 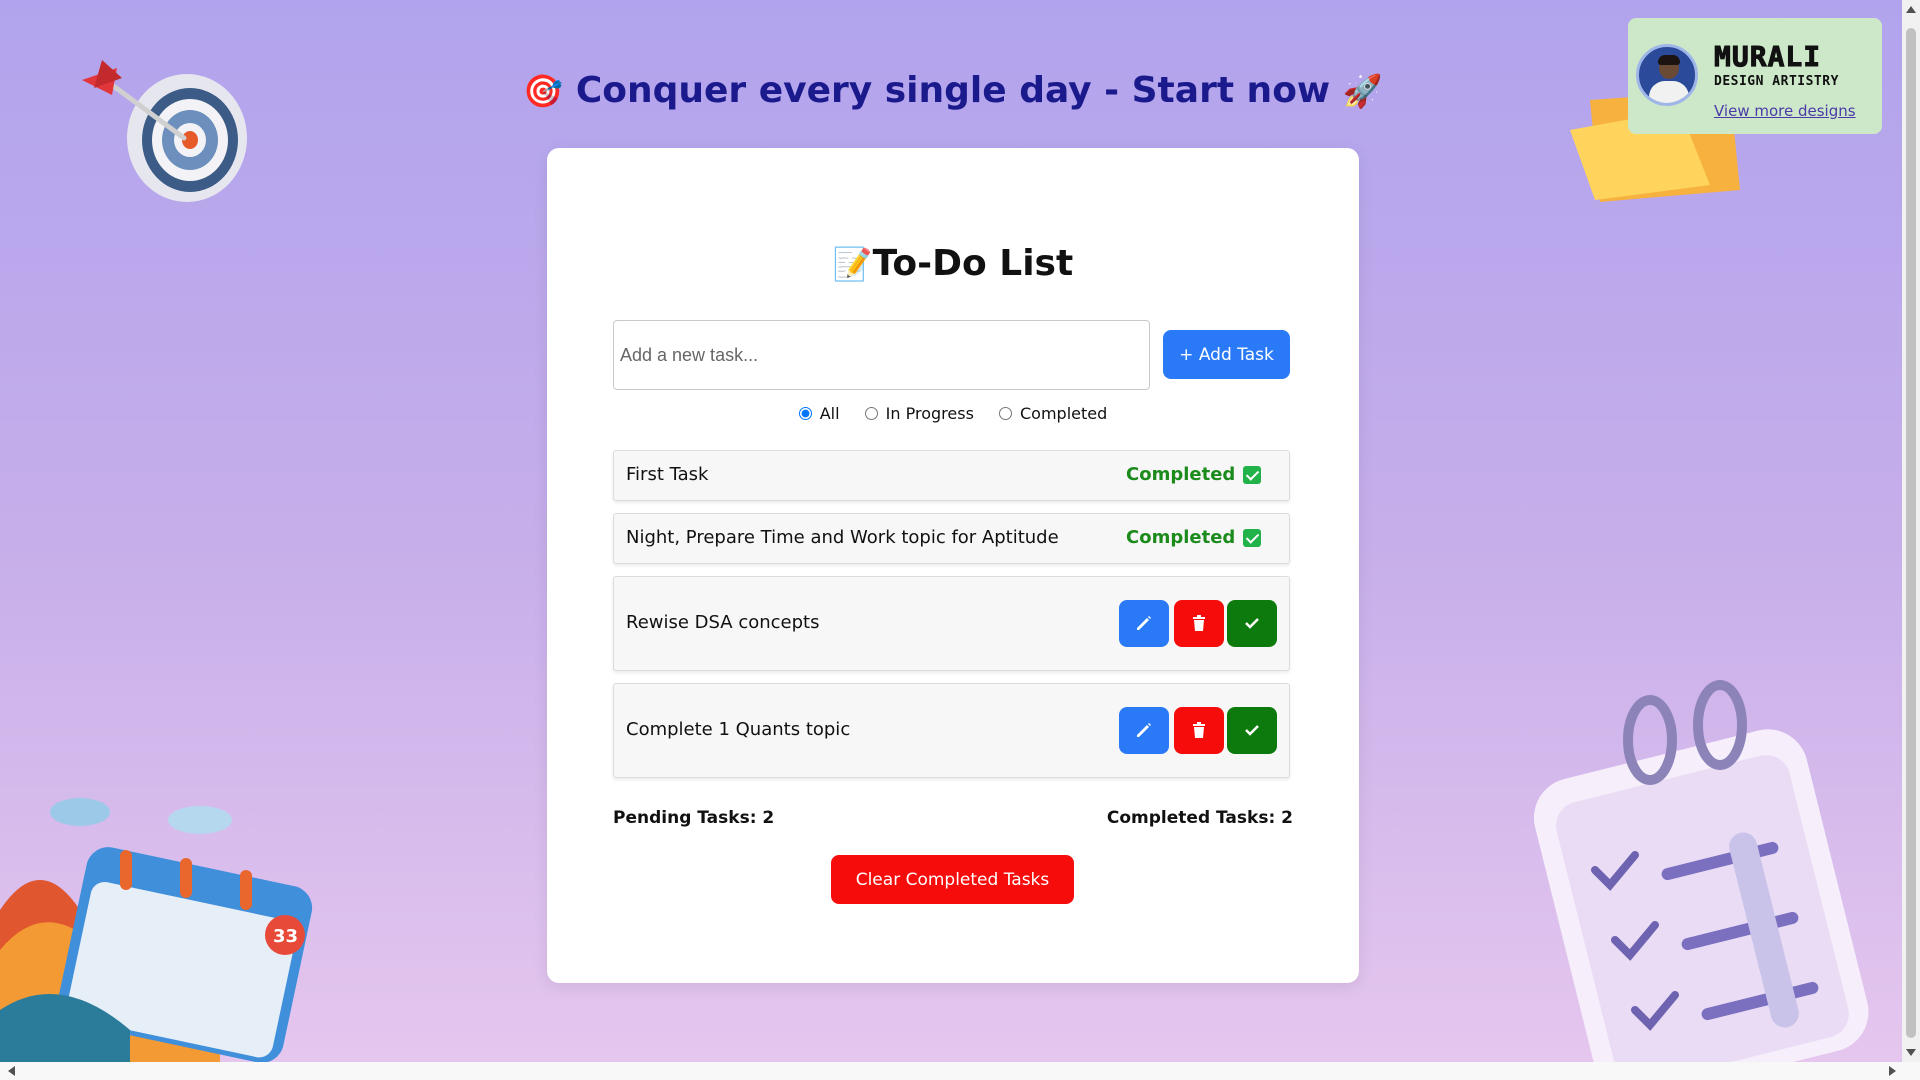 I want to click on rocket-icon: 🚀, so click(x=1362, y=91).